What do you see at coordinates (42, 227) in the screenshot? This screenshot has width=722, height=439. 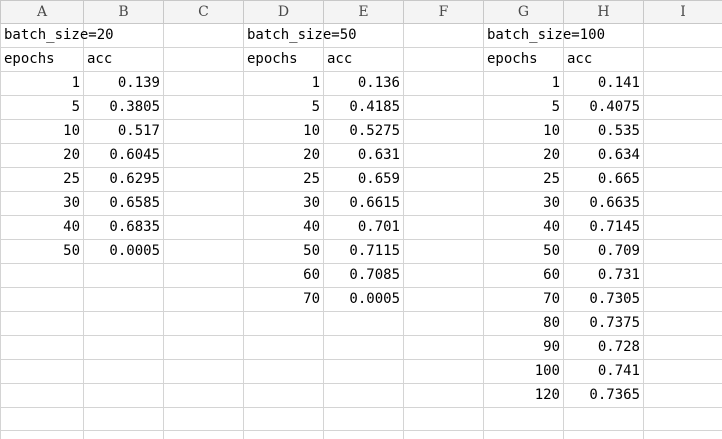 I see `epochs-value-cell: 40` at bounding box center [42, 227].